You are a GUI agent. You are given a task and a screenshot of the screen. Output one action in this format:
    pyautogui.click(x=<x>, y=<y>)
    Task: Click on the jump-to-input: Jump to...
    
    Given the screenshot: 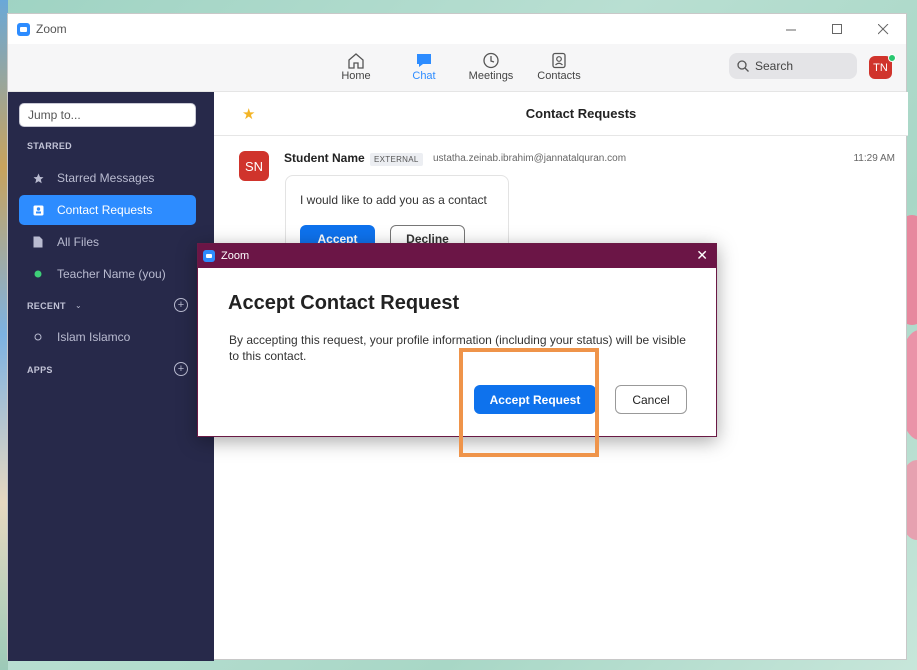 What is the action you would take?
    pyautogui.click(x=107, y=115)
    